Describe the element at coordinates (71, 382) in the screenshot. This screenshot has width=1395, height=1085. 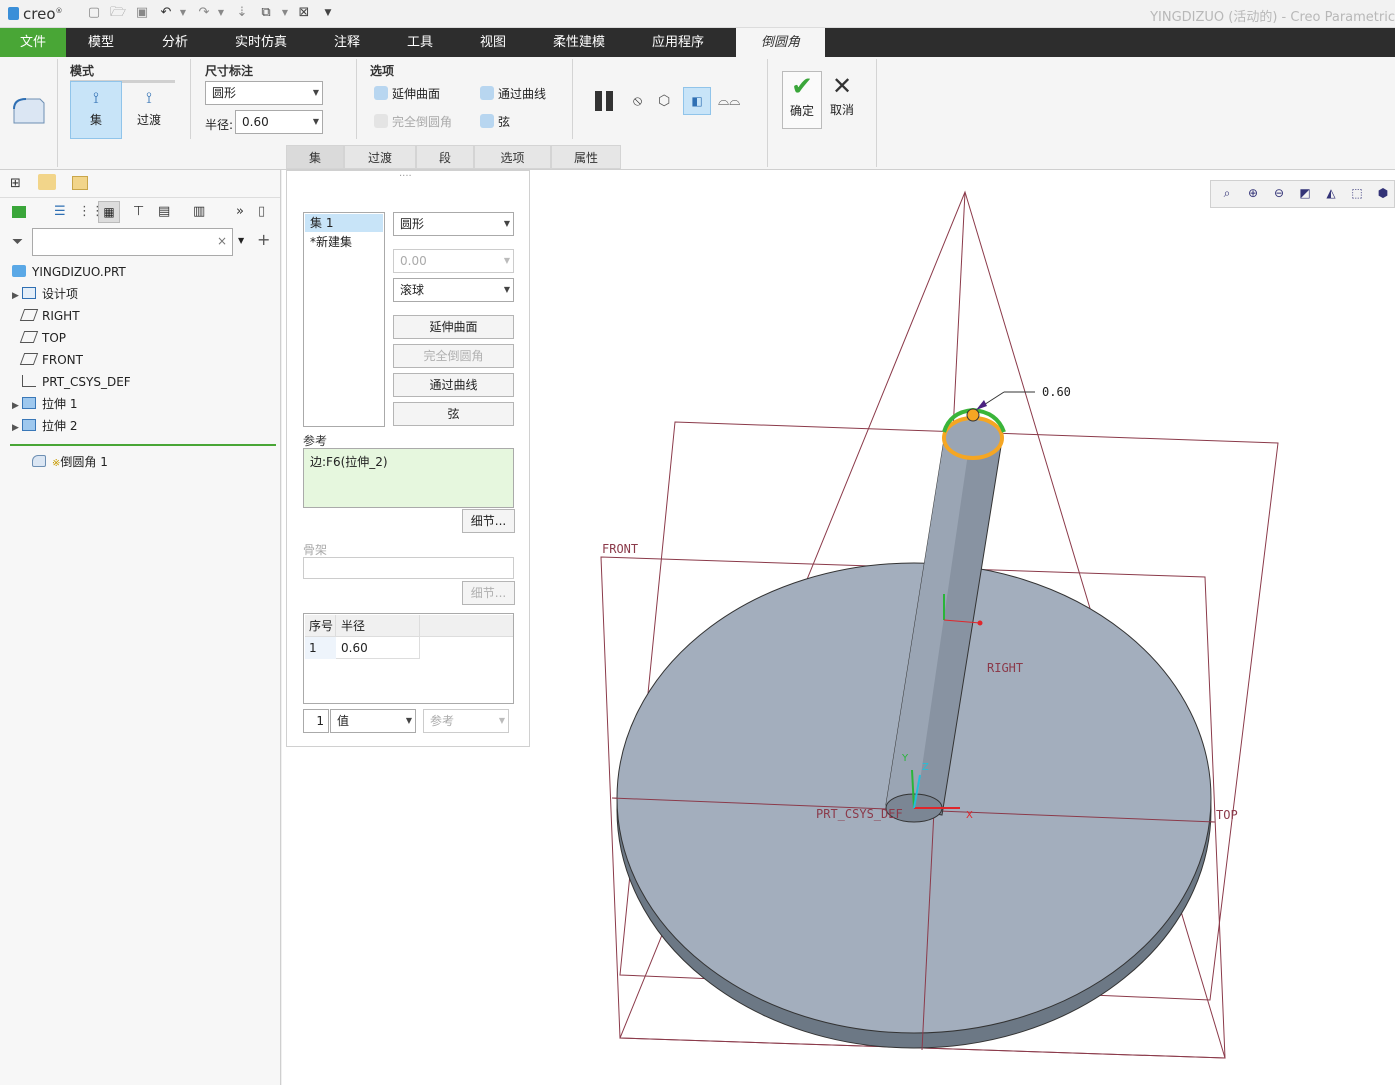
I see `tree-item-csys: PRT_CSYS_DEF` at that location.